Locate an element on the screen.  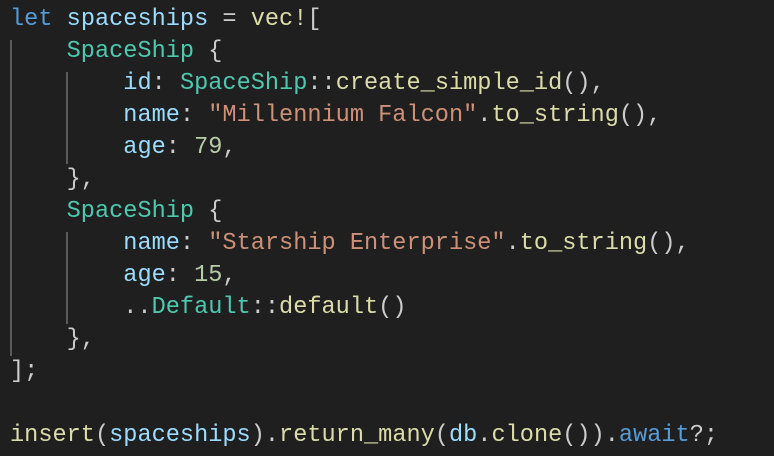
number-literal: 79 is located at coordinates (208, 147).